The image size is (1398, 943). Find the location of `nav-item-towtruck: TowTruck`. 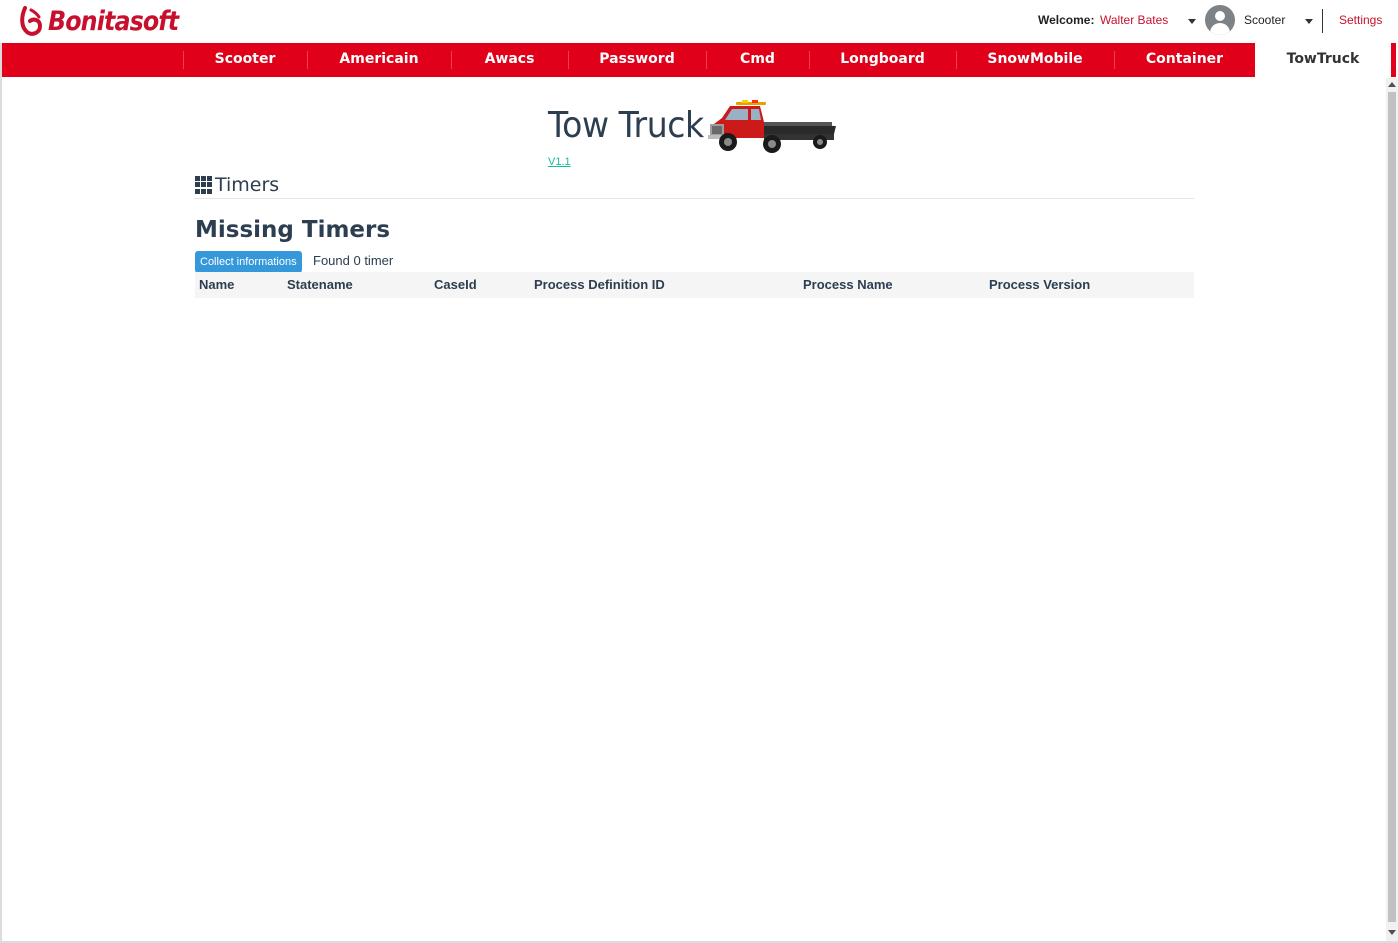

nav-item-towtruck: TowTruck is located at coordinates (1323, 60).